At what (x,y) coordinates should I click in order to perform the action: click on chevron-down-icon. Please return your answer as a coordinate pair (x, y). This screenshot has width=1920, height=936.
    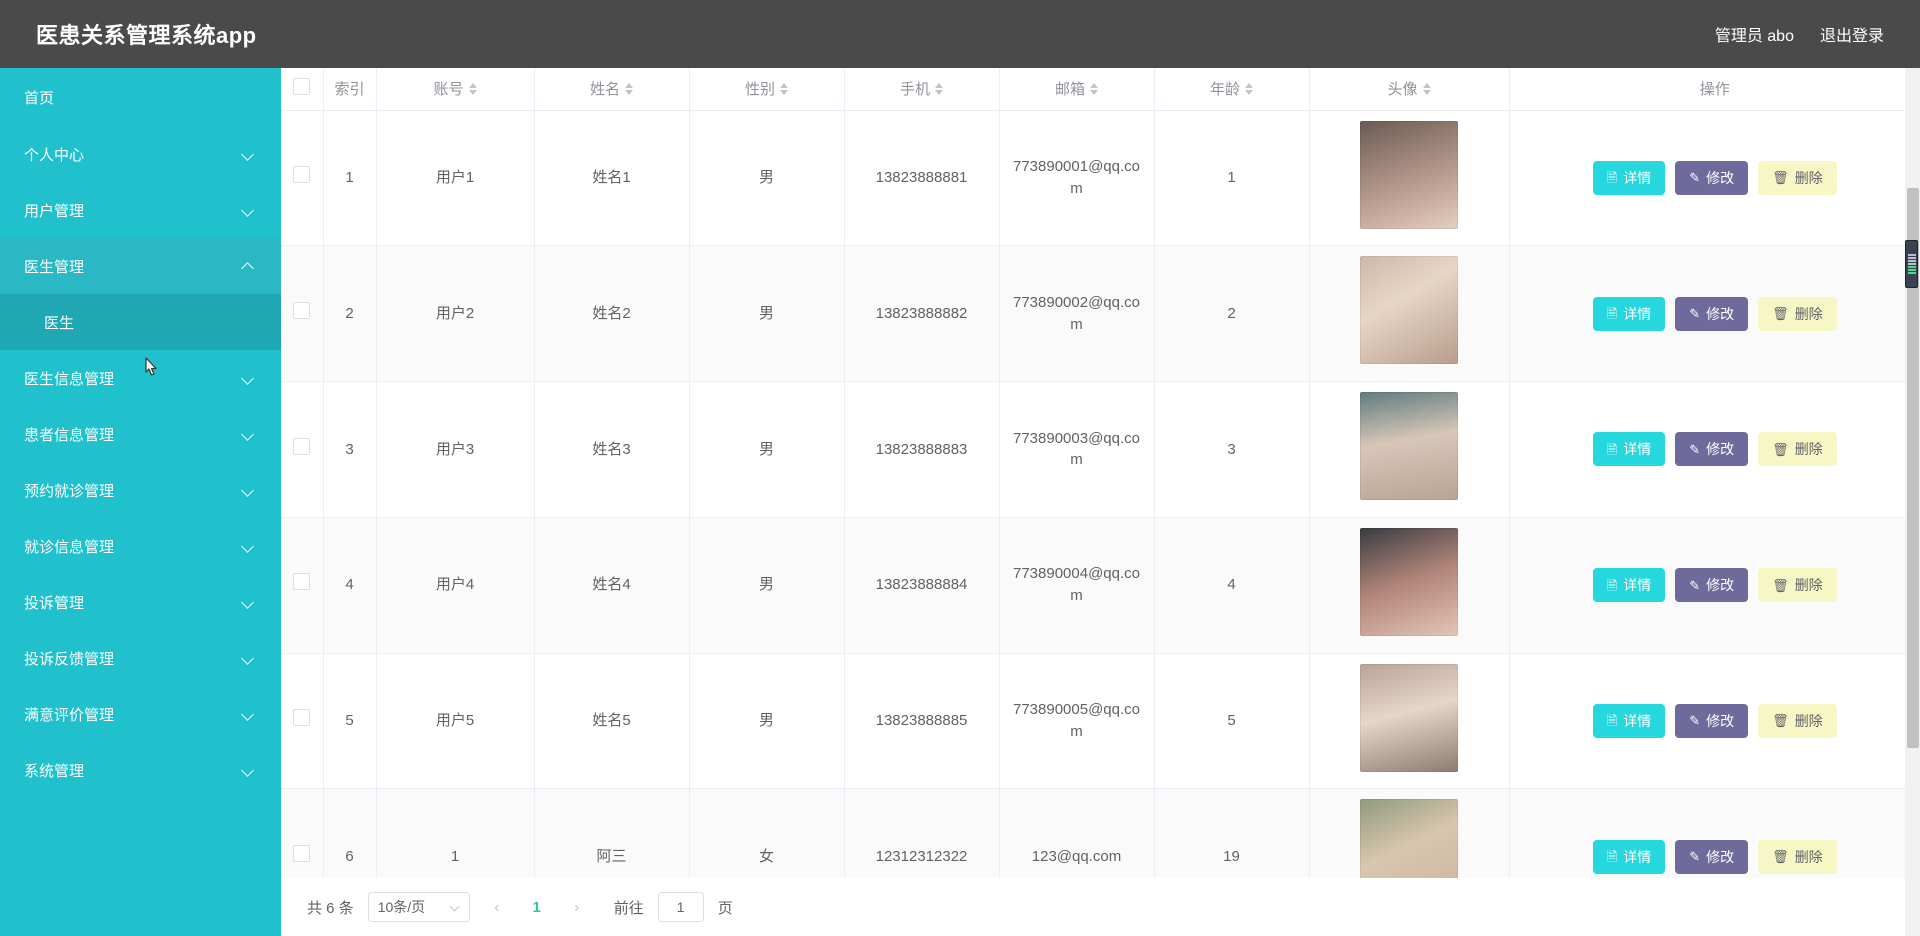
    Looking at the image, I should click on (248, 658).